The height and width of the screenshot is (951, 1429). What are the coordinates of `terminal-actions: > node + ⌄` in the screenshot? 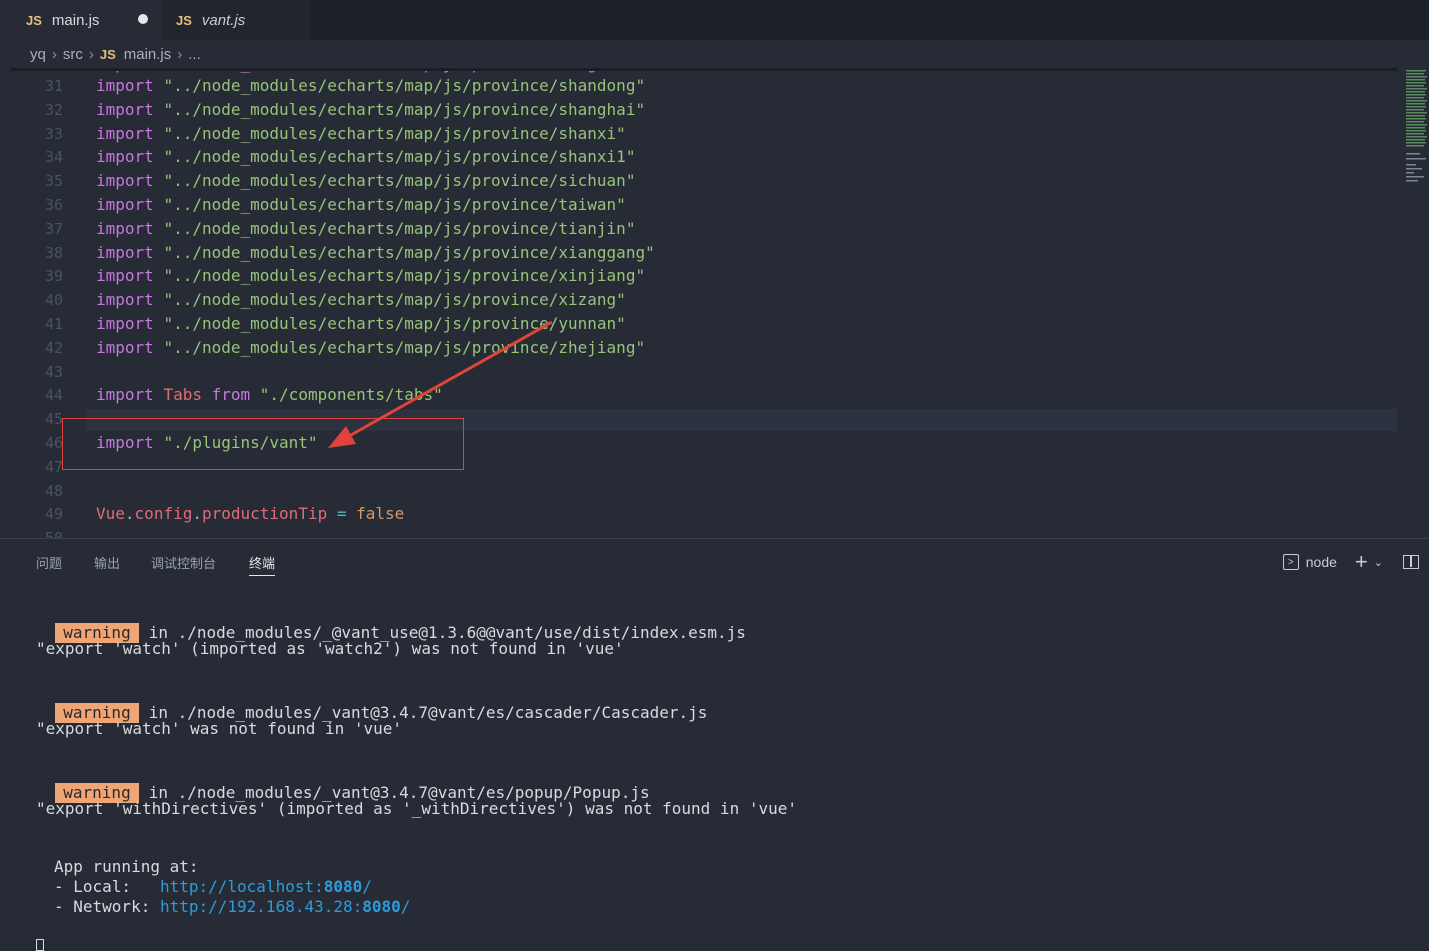 It's located at (1355, 562).